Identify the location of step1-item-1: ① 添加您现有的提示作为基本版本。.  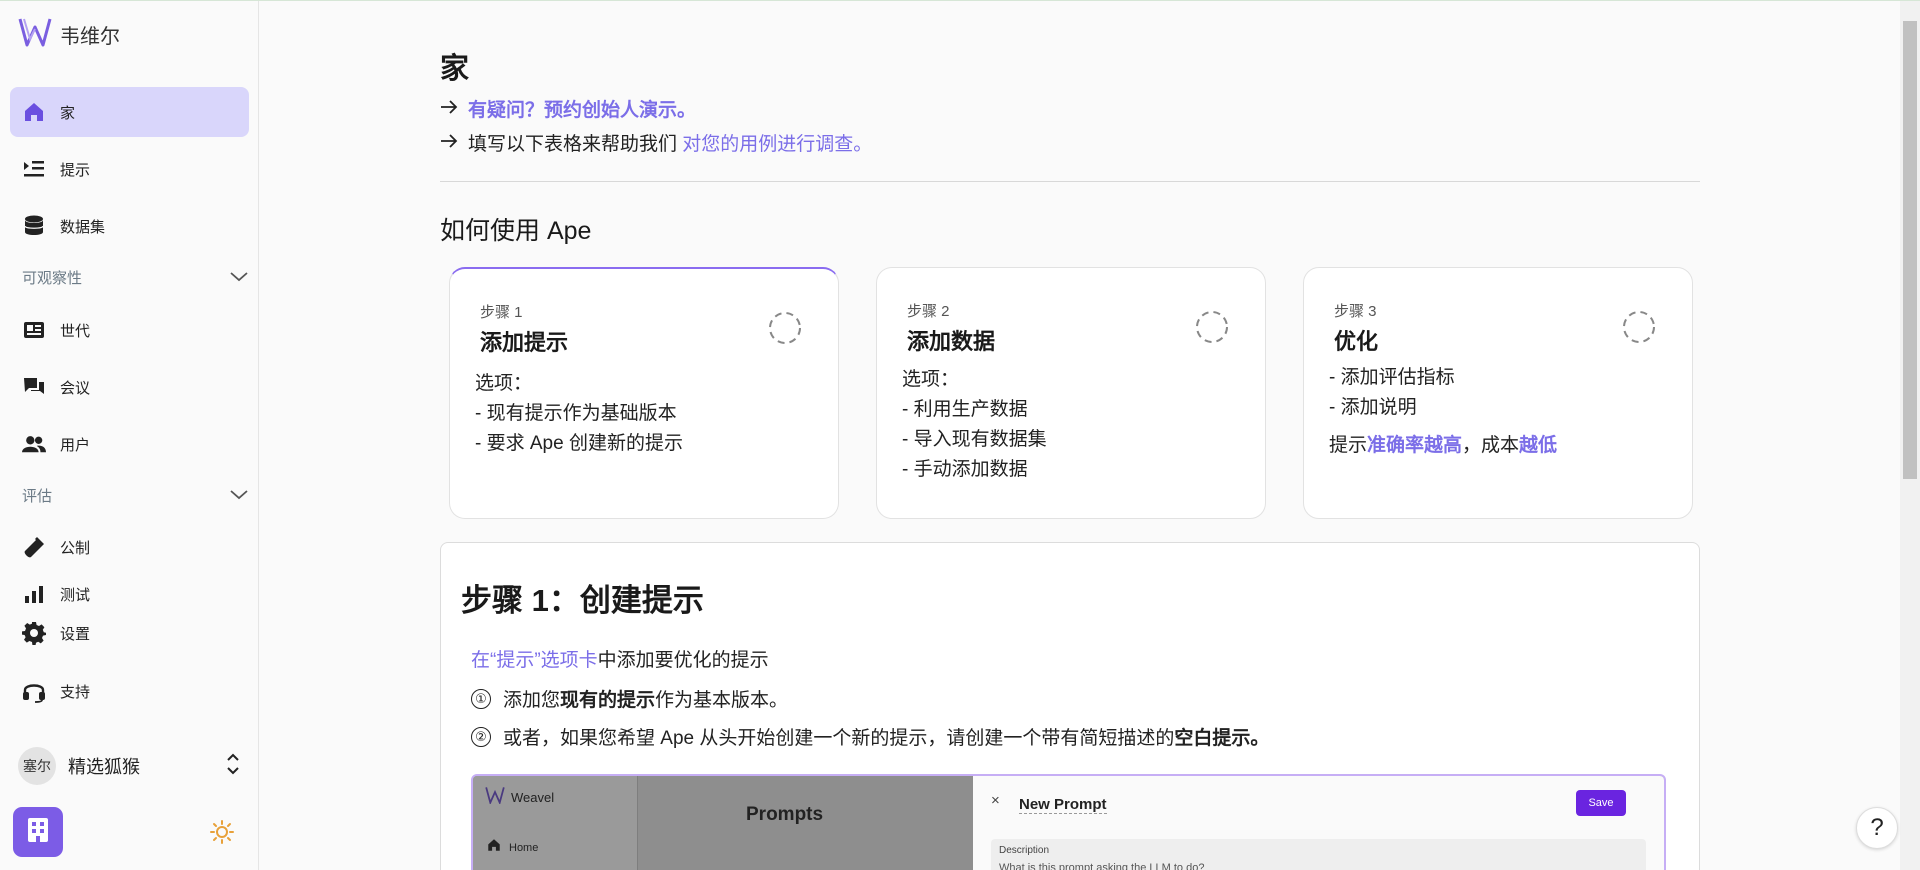
(629, 698).